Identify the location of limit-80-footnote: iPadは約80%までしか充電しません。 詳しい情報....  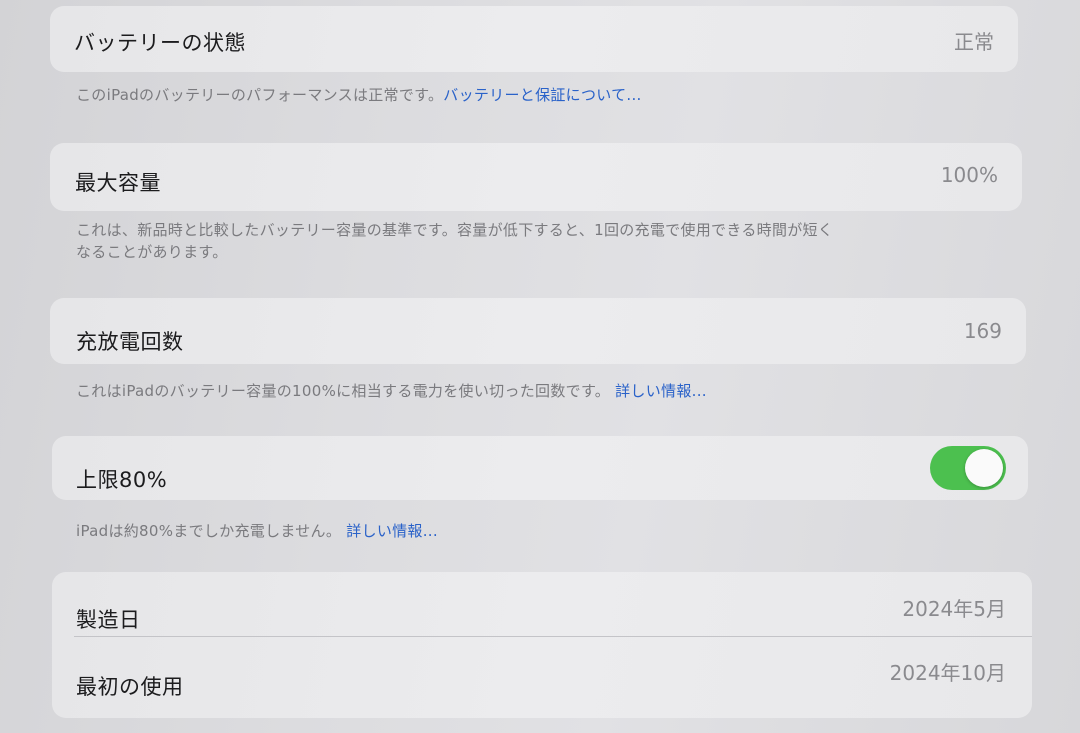
(536, 531).